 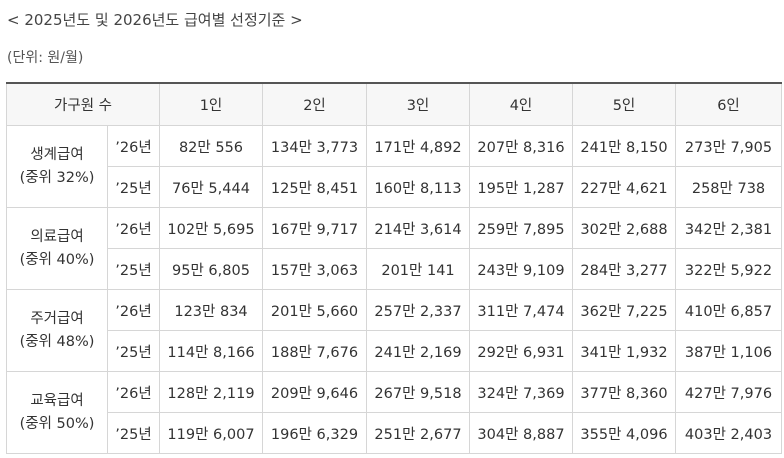 I want to click on value-cell: 119만 6,007, so click(x=211, y=433).